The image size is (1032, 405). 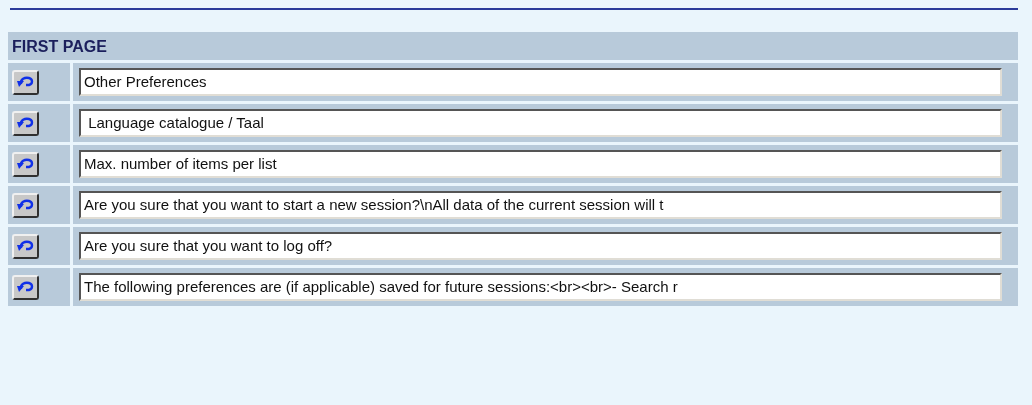 I want to click on text-field: Other Preferences, so click(x=540, y=82).